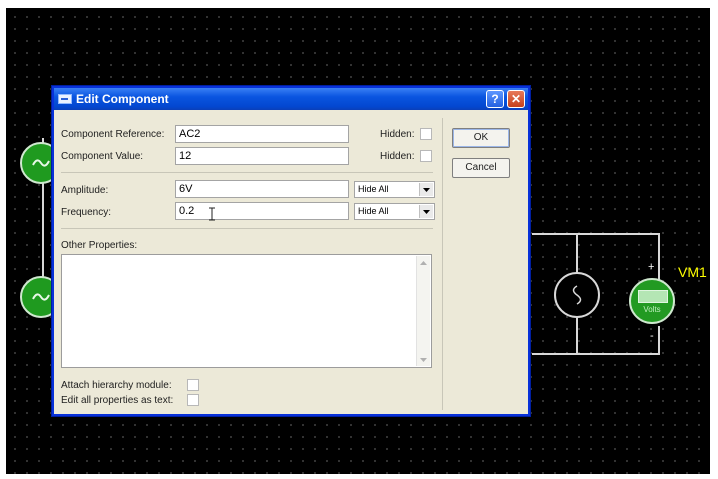  Describe the element at coordinates (495, 99) in the screenshot. I see `help-button: ?` at that location.